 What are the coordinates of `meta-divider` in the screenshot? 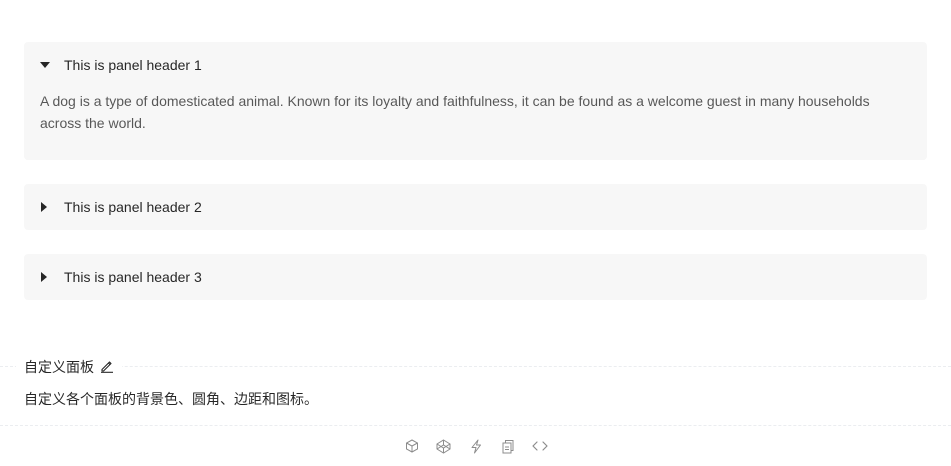 It's located at (475, 366).